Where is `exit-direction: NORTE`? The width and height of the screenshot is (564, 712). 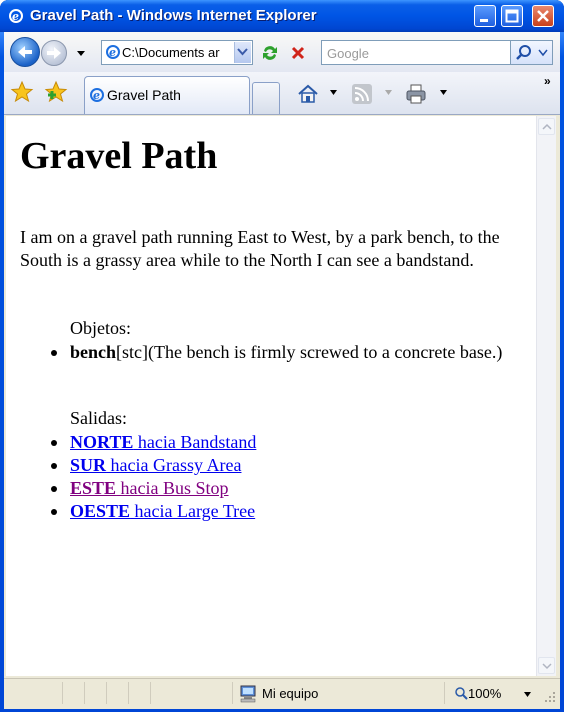 exit-direction: NORTE is located at coordinates (102, 442).